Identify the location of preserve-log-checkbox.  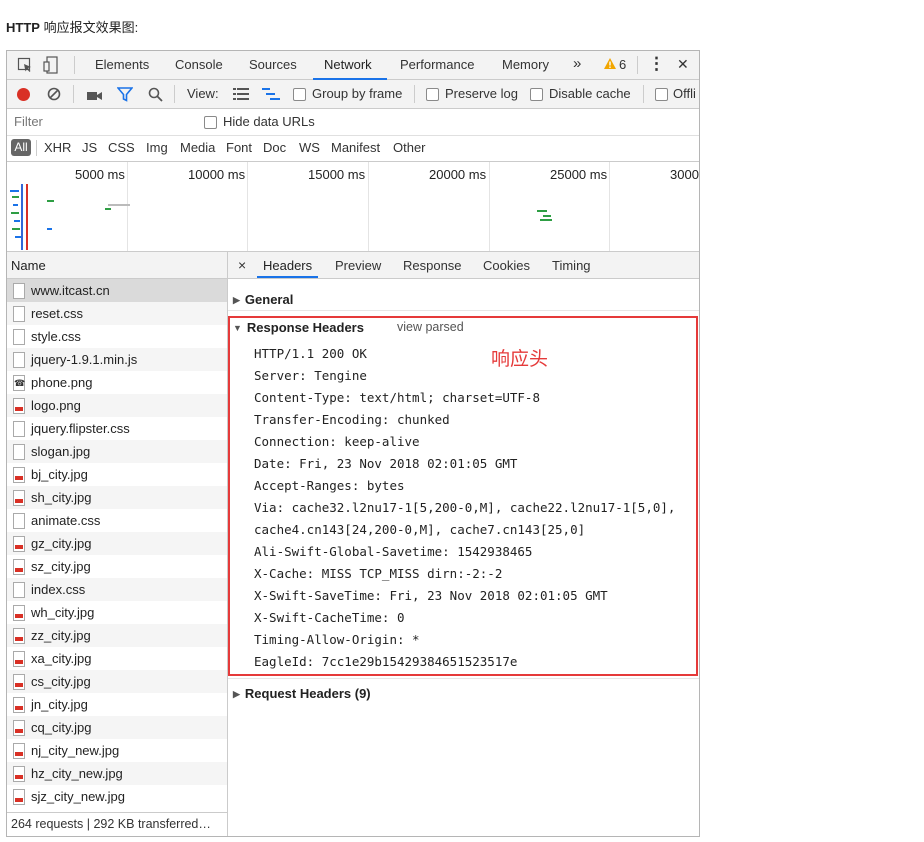
(432, 94).